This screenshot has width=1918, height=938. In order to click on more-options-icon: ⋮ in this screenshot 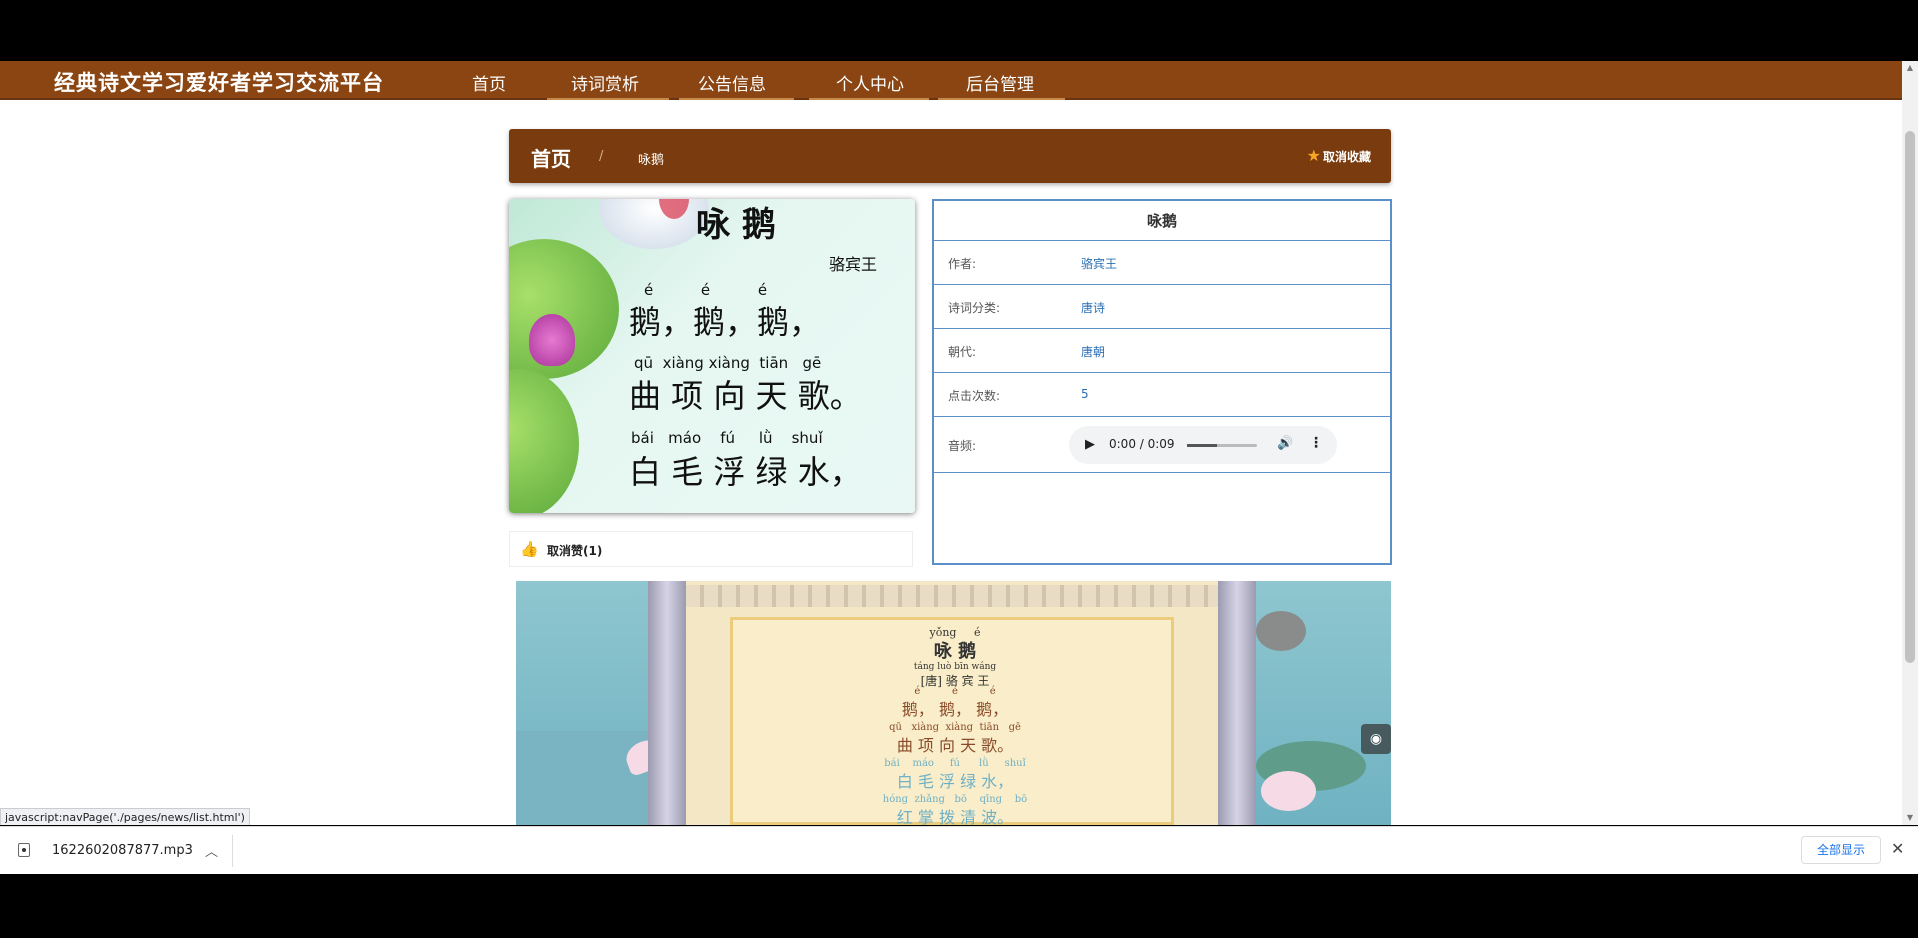, I will do `click(1316, 443)`.